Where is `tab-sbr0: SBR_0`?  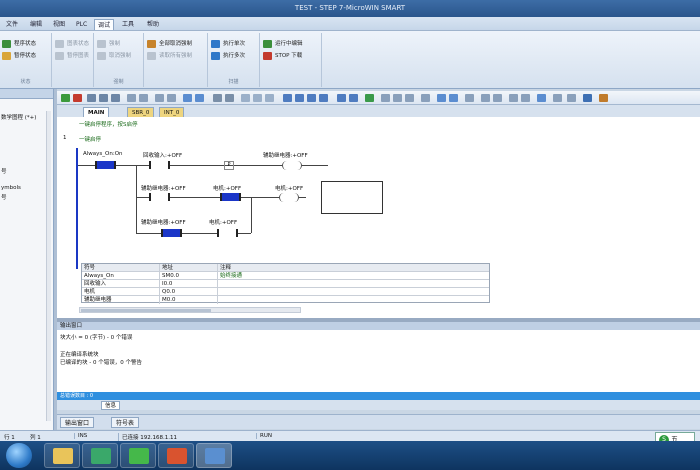
tab-sbr0: SBR_0 is located at coordinates (141, 112).